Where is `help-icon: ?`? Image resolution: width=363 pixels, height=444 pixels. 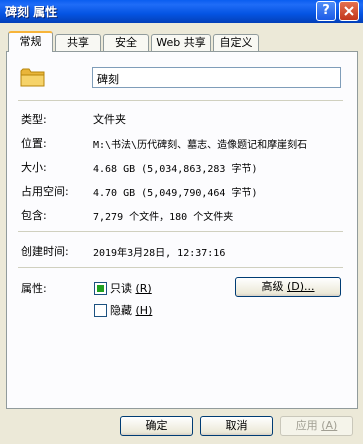
help-icon: ? is located at coordinates (326, 10).